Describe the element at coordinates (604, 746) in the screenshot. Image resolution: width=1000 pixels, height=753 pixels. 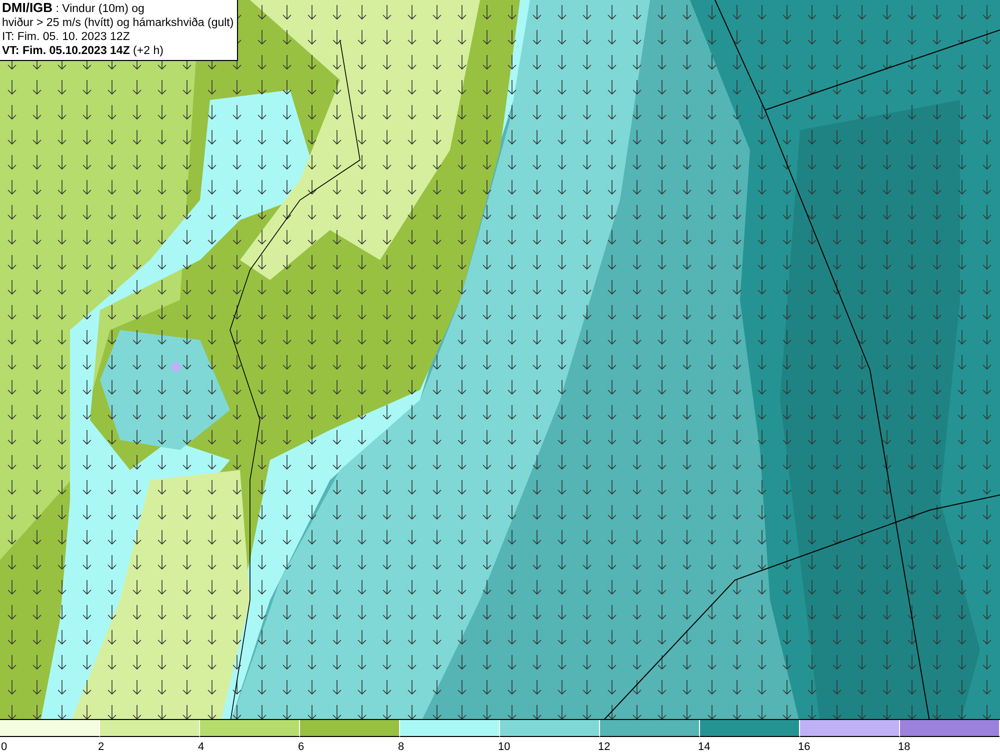
I see `legend-label: 12` at that location.